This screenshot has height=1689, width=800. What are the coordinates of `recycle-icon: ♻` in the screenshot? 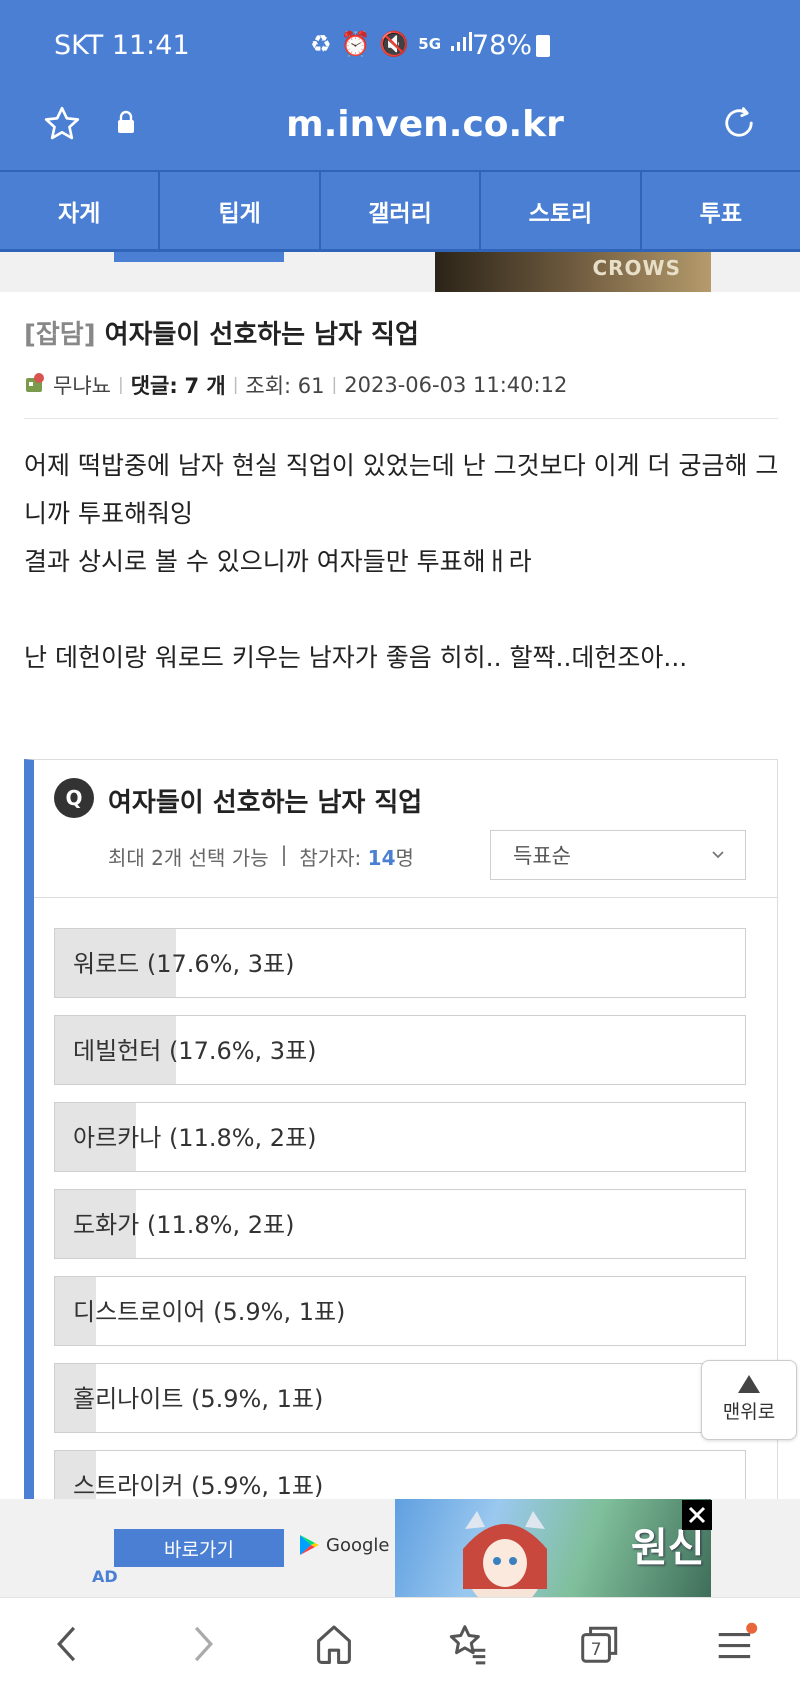 It's located at (321, 44).